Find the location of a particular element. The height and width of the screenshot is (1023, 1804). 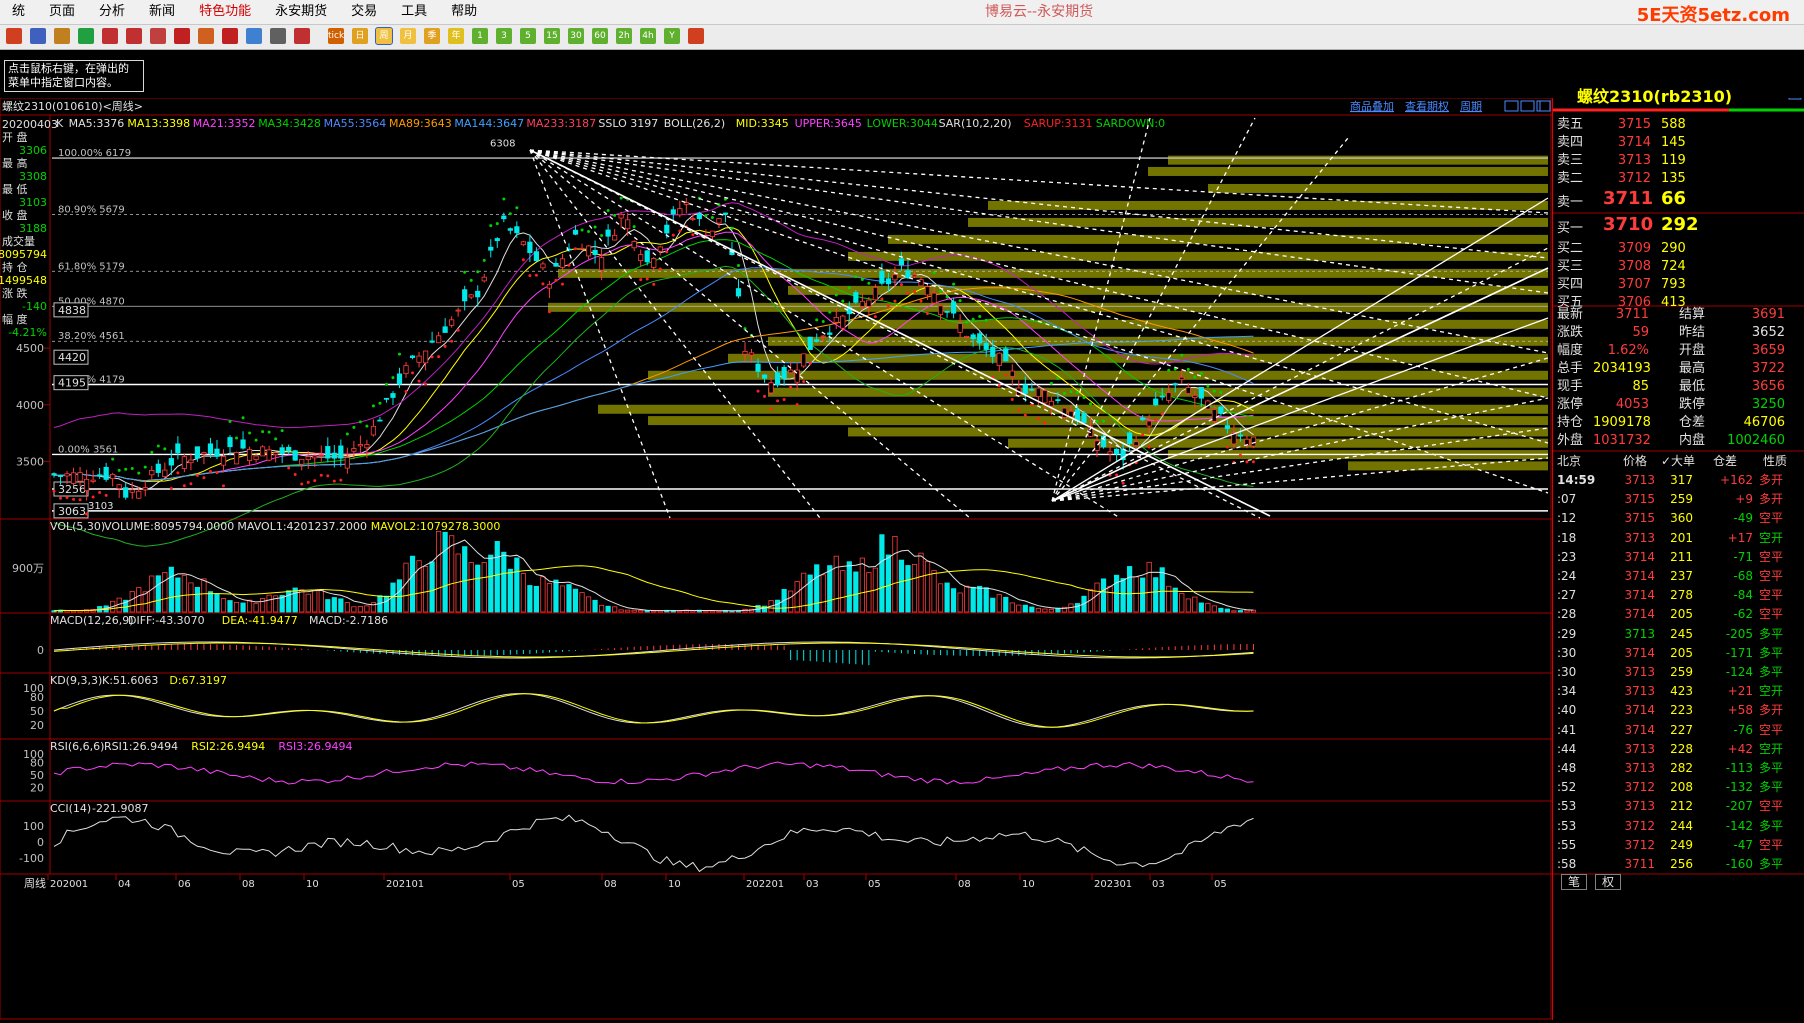

draw-icon is located at coordinates (182, 36).